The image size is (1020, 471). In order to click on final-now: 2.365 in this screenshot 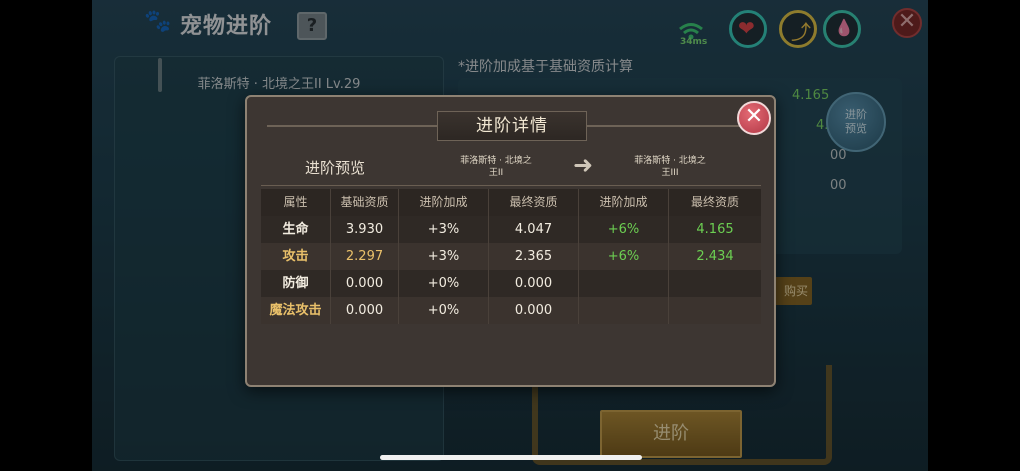, I will do `click(534, 256)`.